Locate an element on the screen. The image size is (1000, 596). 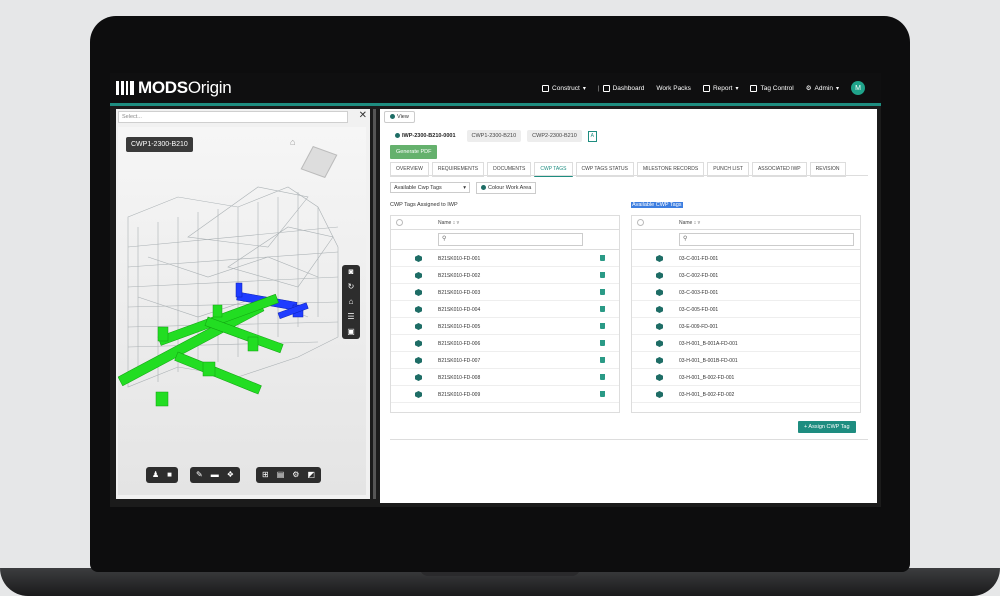
image-icon: ▣ is located at coordinates (351, 332).